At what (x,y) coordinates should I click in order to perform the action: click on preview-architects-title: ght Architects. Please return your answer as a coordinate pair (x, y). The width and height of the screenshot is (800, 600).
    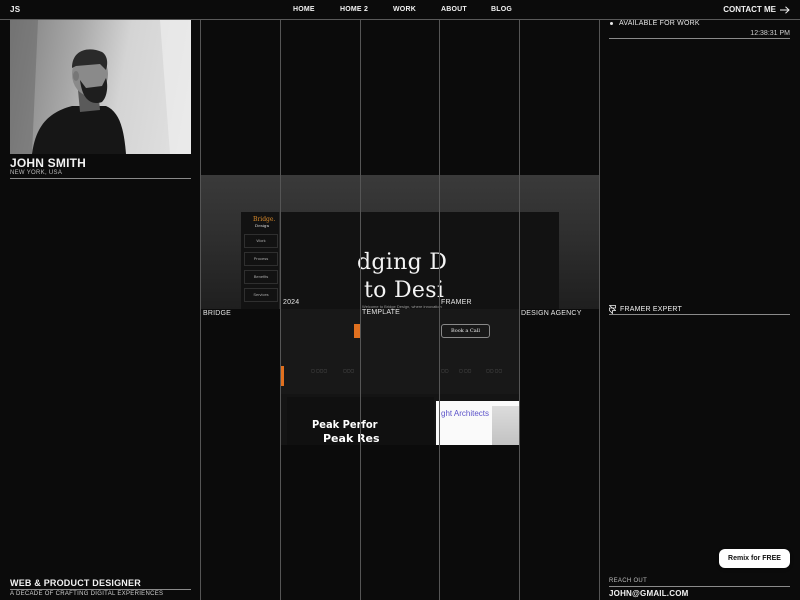
    Looking at the image, I should click on (465, 413).